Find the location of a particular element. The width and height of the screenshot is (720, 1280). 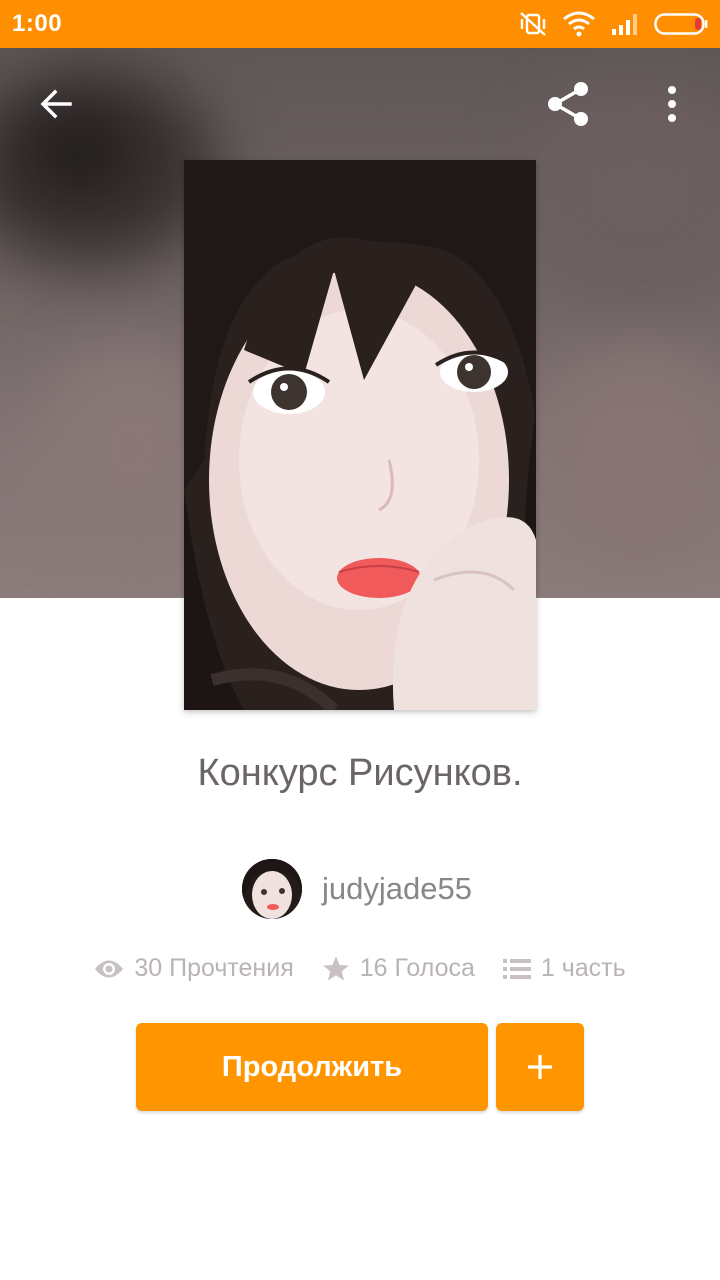

back-button is located at coordinates (56, 104).